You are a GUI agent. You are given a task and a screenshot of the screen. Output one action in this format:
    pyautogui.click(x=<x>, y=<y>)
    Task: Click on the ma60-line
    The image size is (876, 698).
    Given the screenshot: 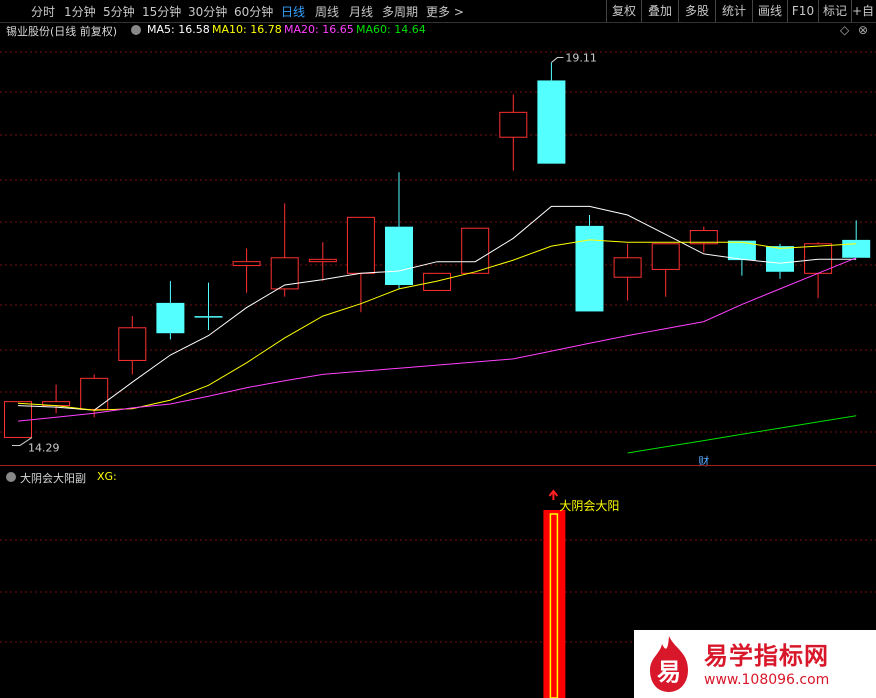 What is the action you would take?
    pyautogui.click(x=742, y=434)
    